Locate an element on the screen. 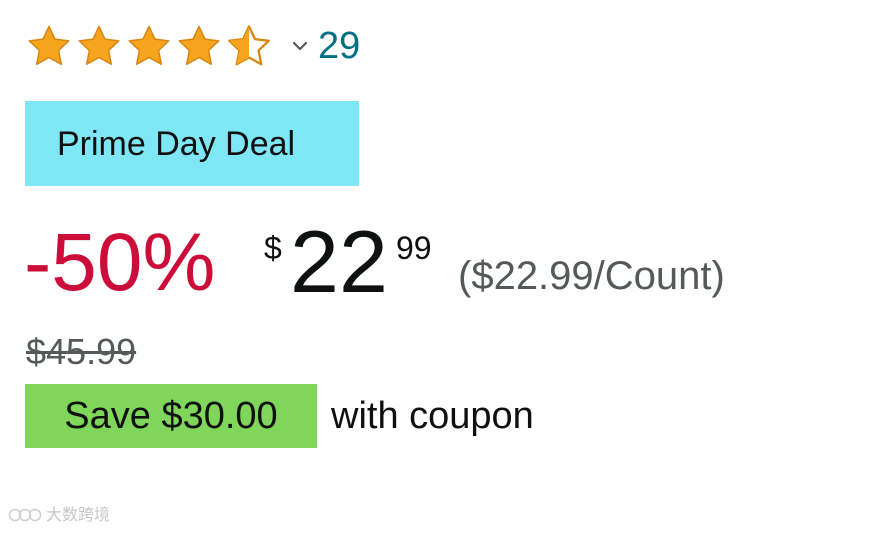 The height and width of the screenshot is (534, 896). review-count-link: 29 is located at coordinates (339, 46).